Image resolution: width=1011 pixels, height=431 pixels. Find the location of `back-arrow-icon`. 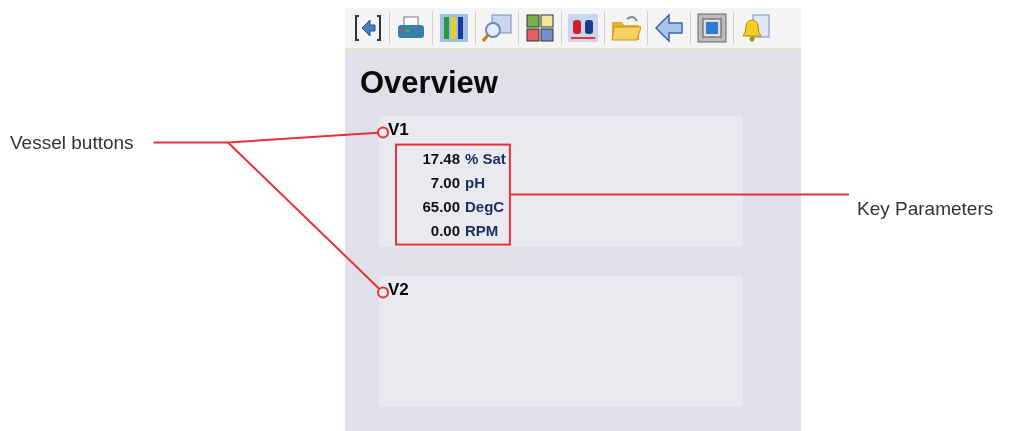

back-arrow-icon is located at coordinates (669, 28).